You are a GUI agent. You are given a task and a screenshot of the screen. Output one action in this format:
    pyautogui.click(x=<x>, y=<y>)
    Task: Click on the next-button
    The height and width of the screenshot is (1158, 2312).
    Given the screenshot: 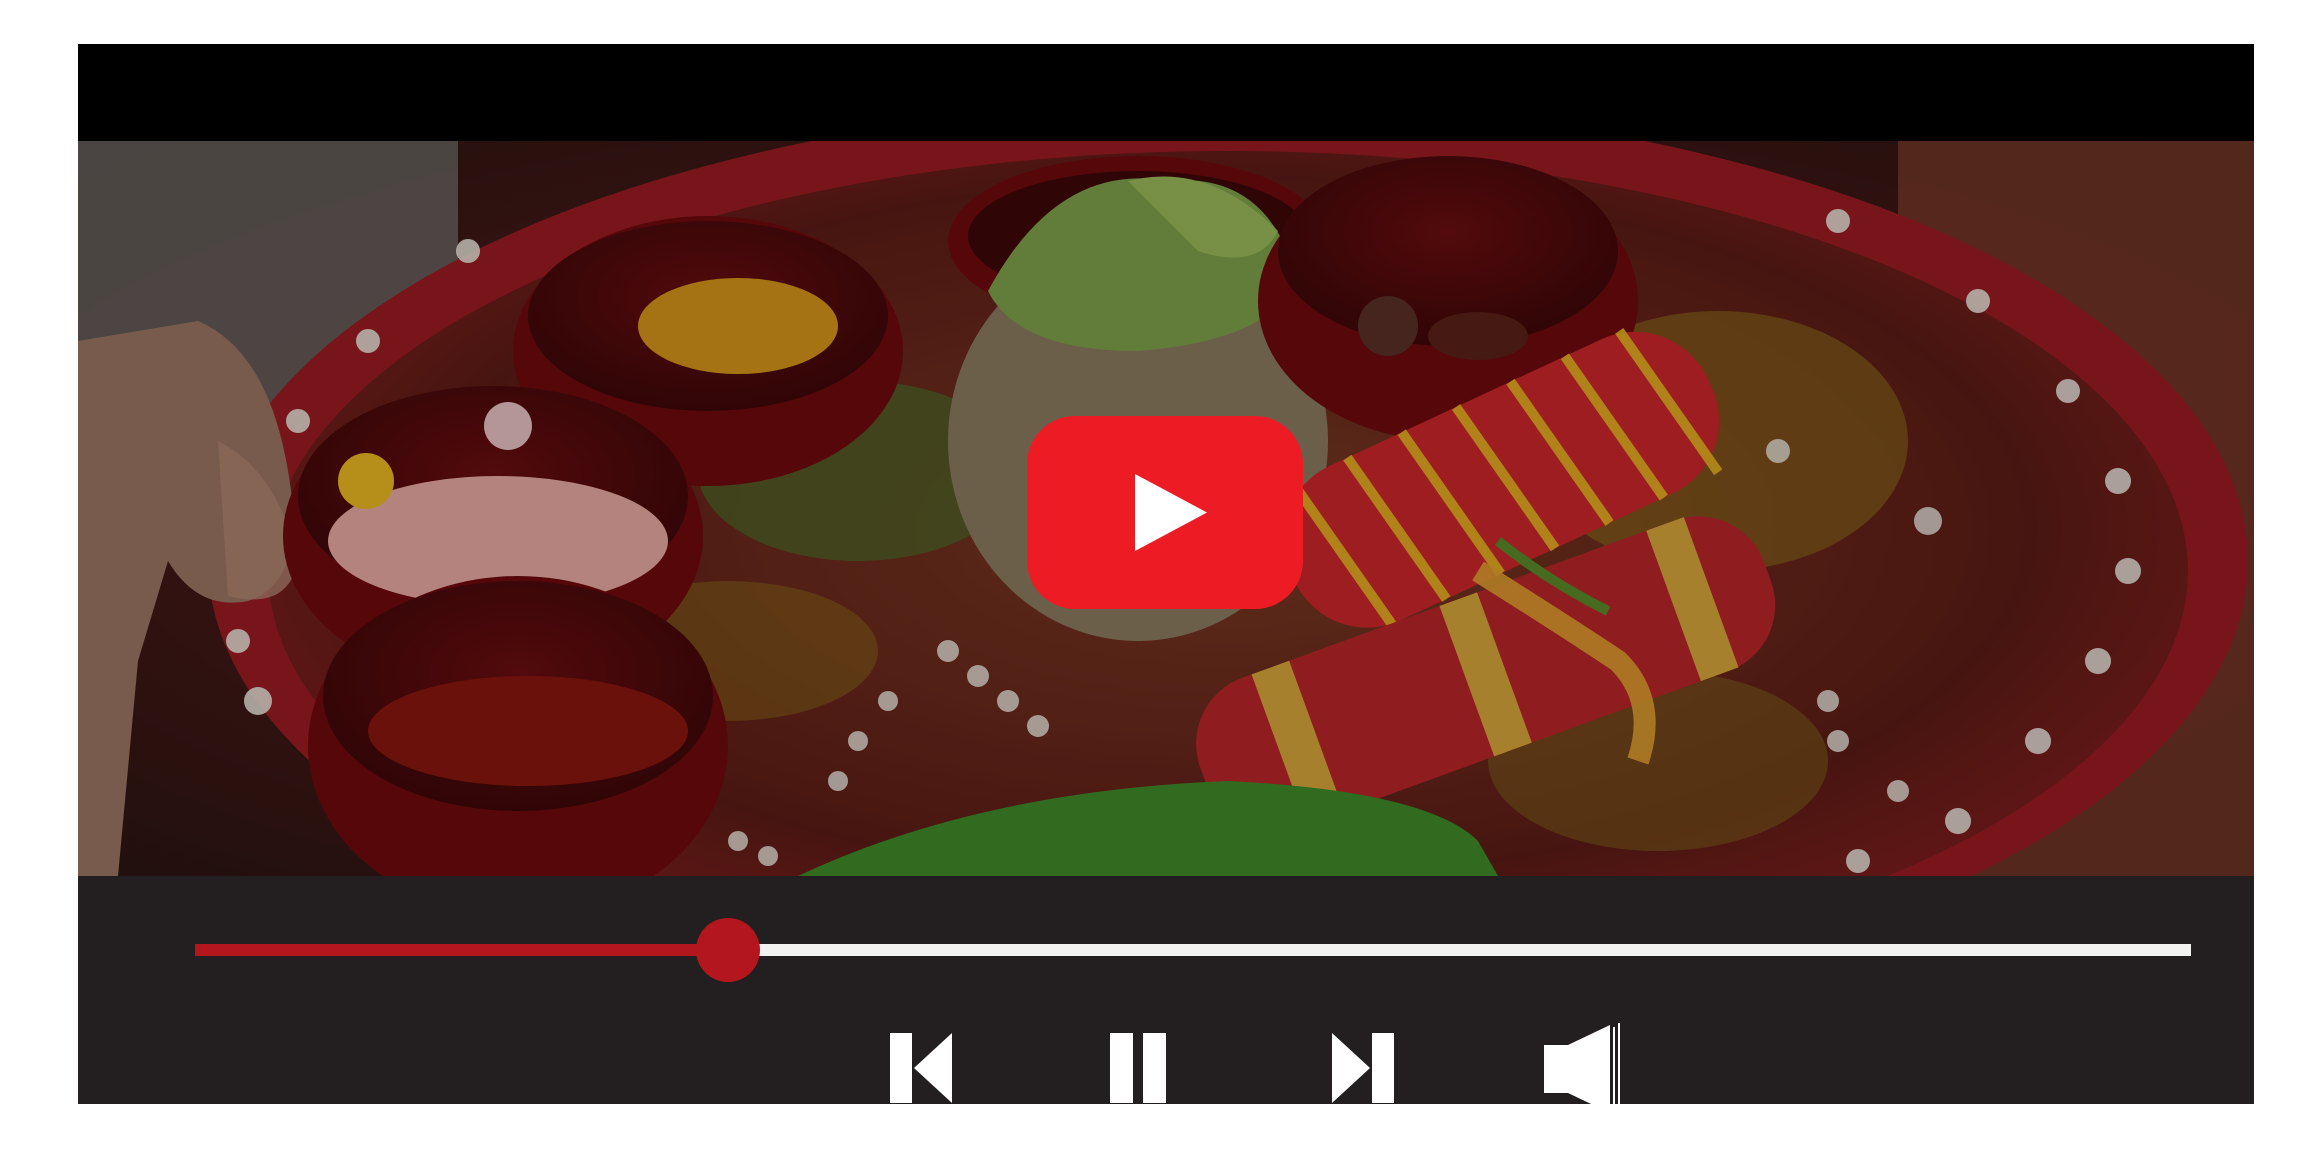 What is the action you would take?
    pyautogui.click(x=1365, y=1068)
    